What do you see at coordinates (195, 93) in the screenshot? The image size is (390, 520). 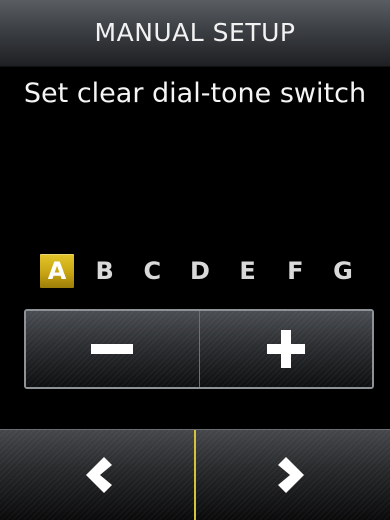 I see `instruction-text: Set clear dial-tone switch` at bounding box center [195, 93].